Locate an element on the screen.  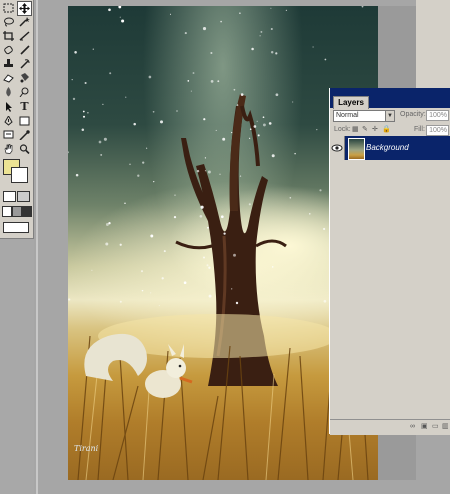
marquee-tool-icon is located at coordinates (8, 7).